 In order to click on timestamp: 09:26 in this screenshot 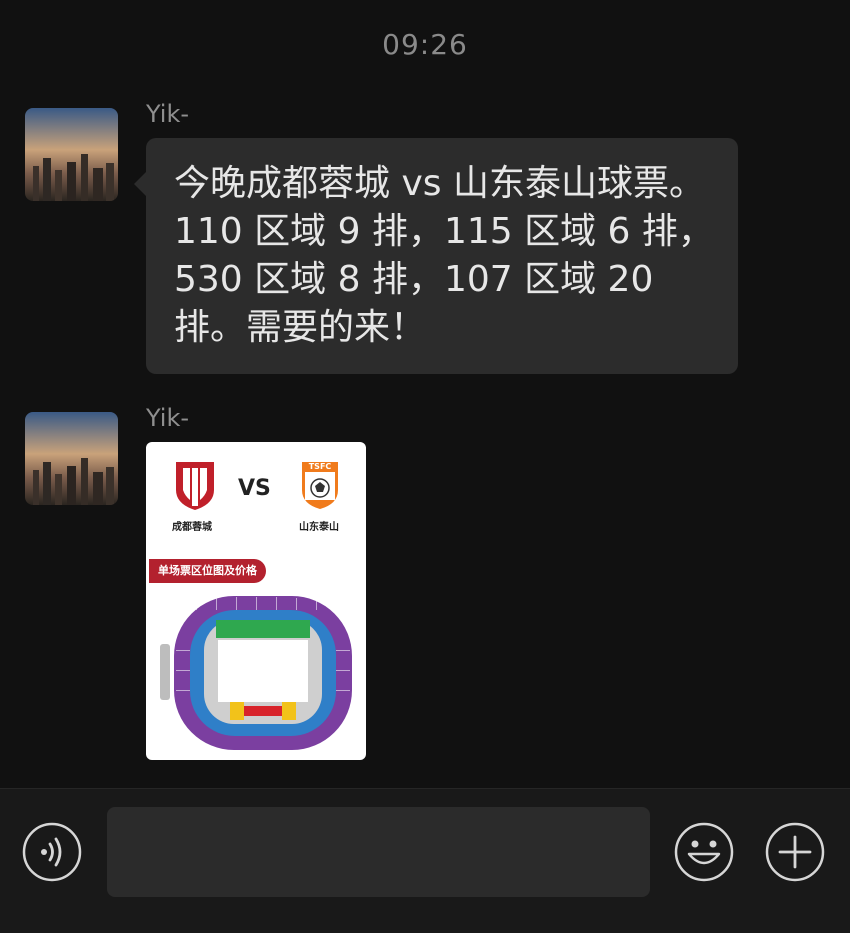, I will do `click(425, 44)`.